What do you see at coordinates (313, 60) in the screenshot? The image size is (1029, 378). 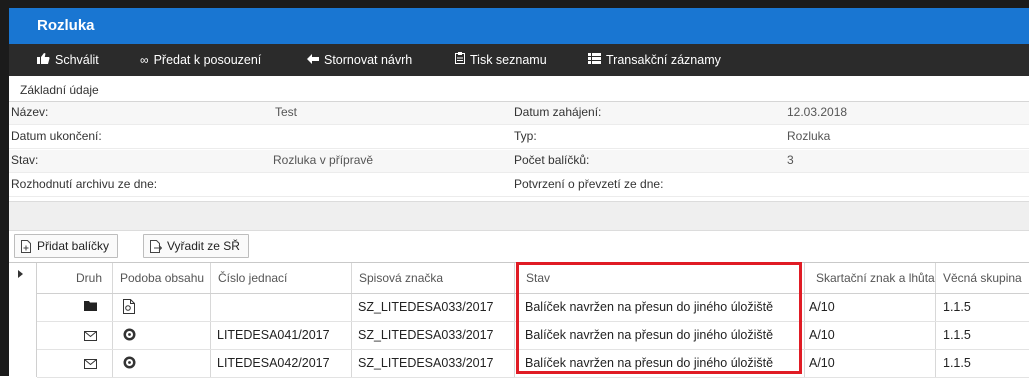 I see `back-arrow-icon` at bounding box center [313, 60].